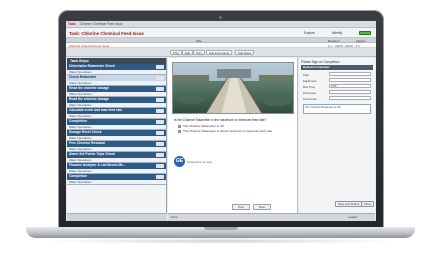 The height and width of the screenshot is (261, 441). I want to click on task-step-item: Check Rotameter Water Operations, so click(116, 80).